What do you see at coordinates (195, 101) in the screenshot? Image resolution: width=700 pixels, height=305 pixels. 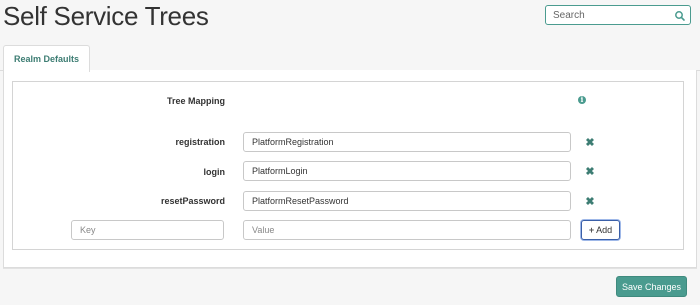 I see `tree-mapping-label: Tree Mapping` at bounding box center [195, 101].